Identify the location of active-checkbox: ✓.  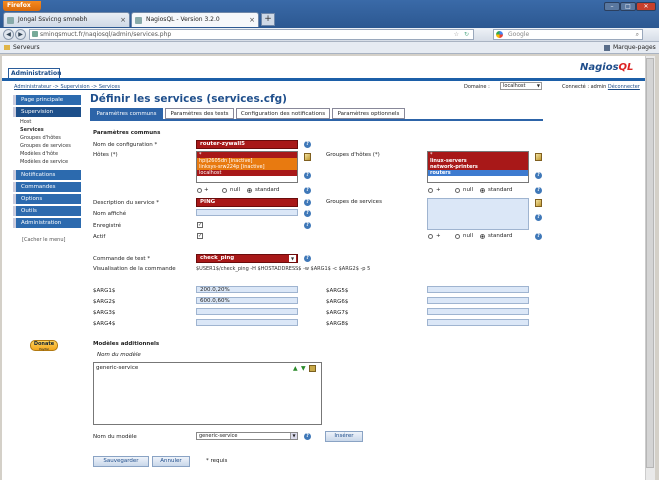
(200, 236).